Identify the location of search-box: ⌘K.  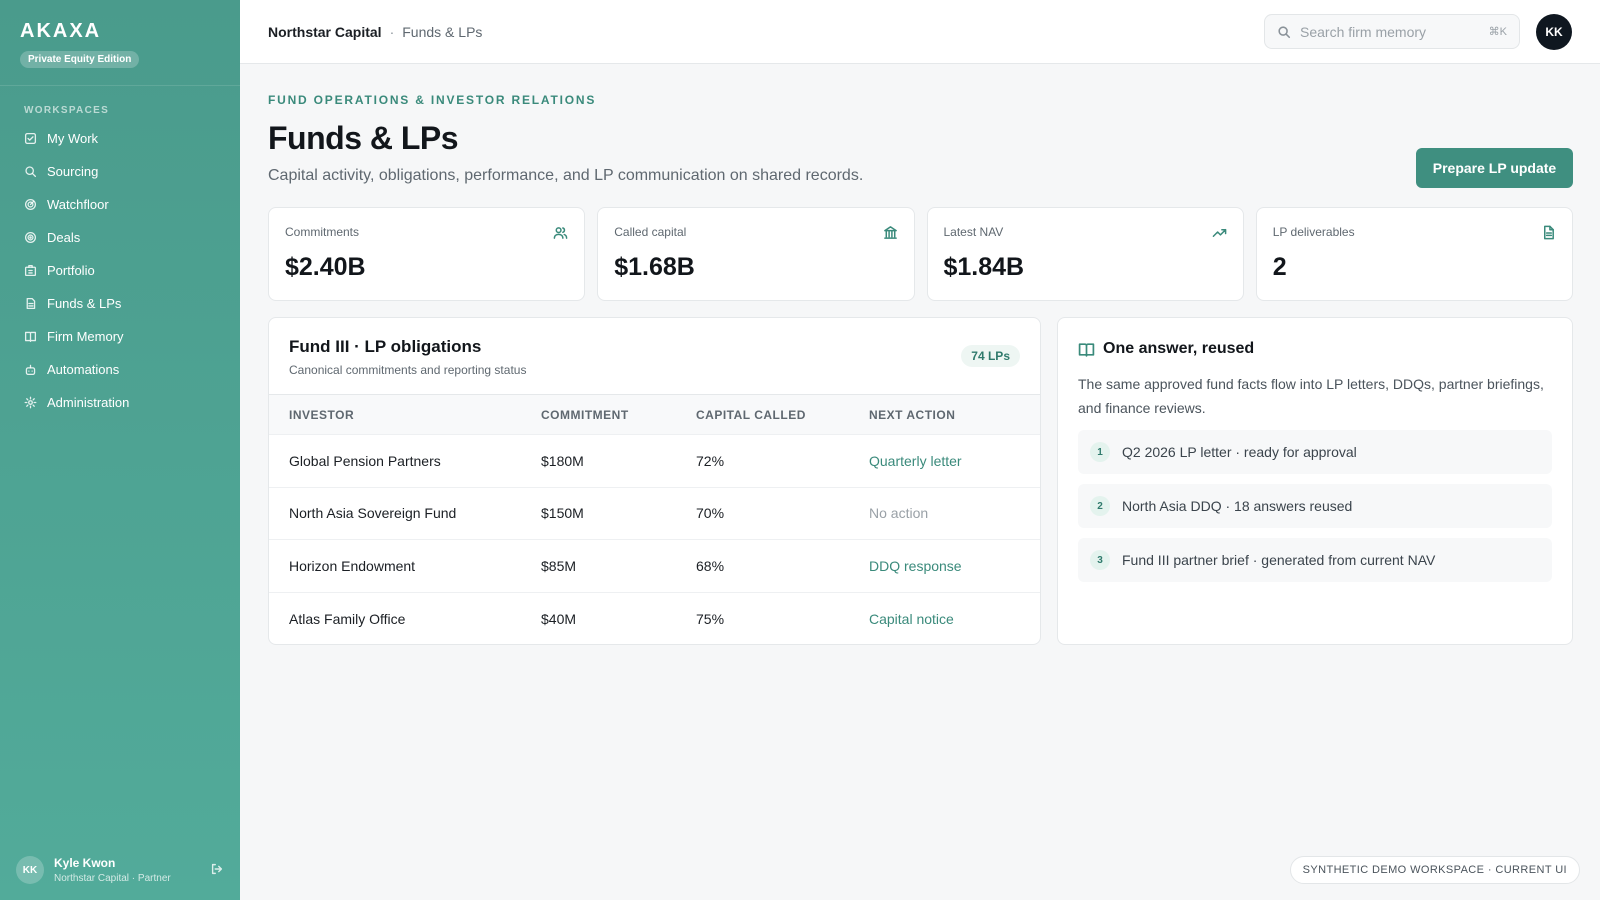
(1392, 31).